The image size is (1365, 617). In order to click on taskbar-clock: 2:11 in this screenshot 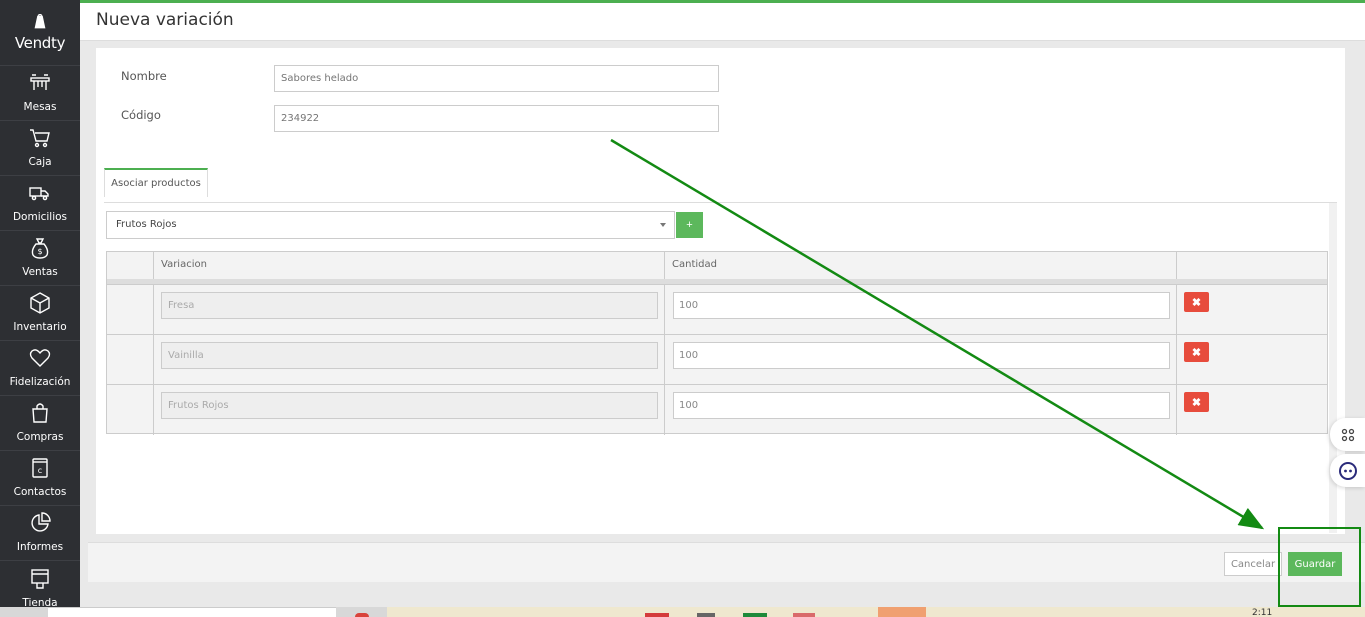, I will do `click(1262, 612)`.